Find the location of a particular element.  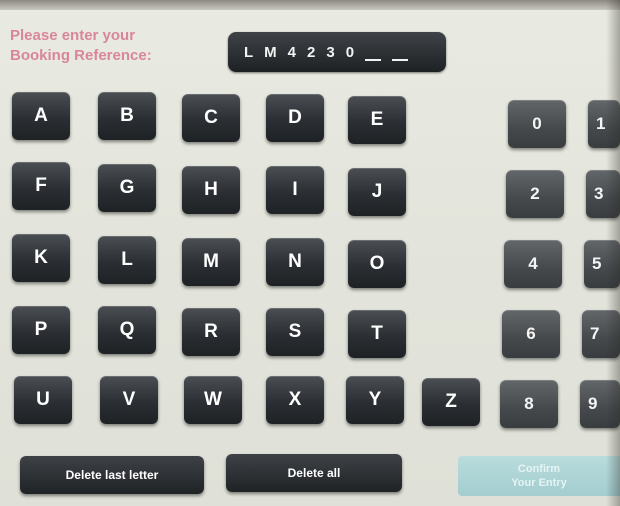

reference-char: M is located at coordinates (270, 52).